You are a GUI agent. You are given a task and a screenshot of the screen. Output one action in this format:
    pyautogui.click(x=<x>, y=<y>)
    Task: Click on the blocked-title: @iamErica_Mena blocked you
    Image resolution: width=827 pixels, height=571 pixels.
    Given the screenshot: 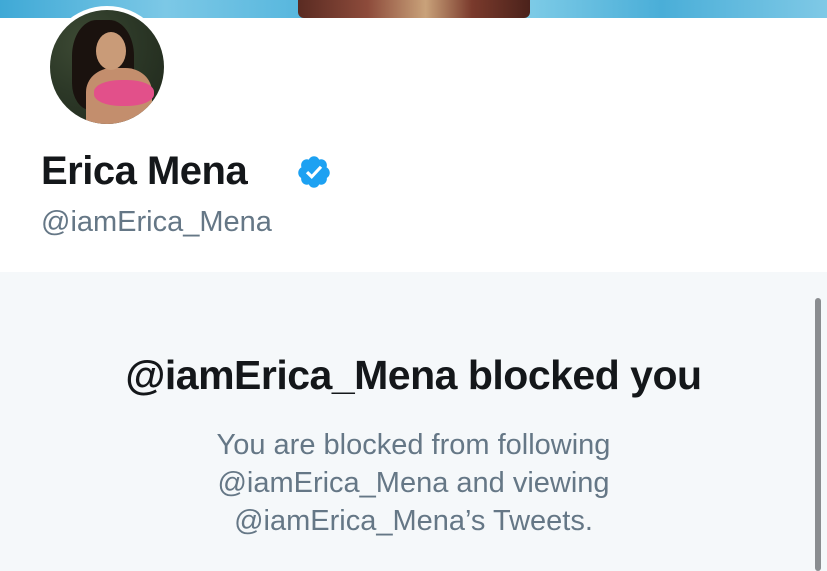 What is the action you would take?
    pyautogui.click(x=413, y=375)
    